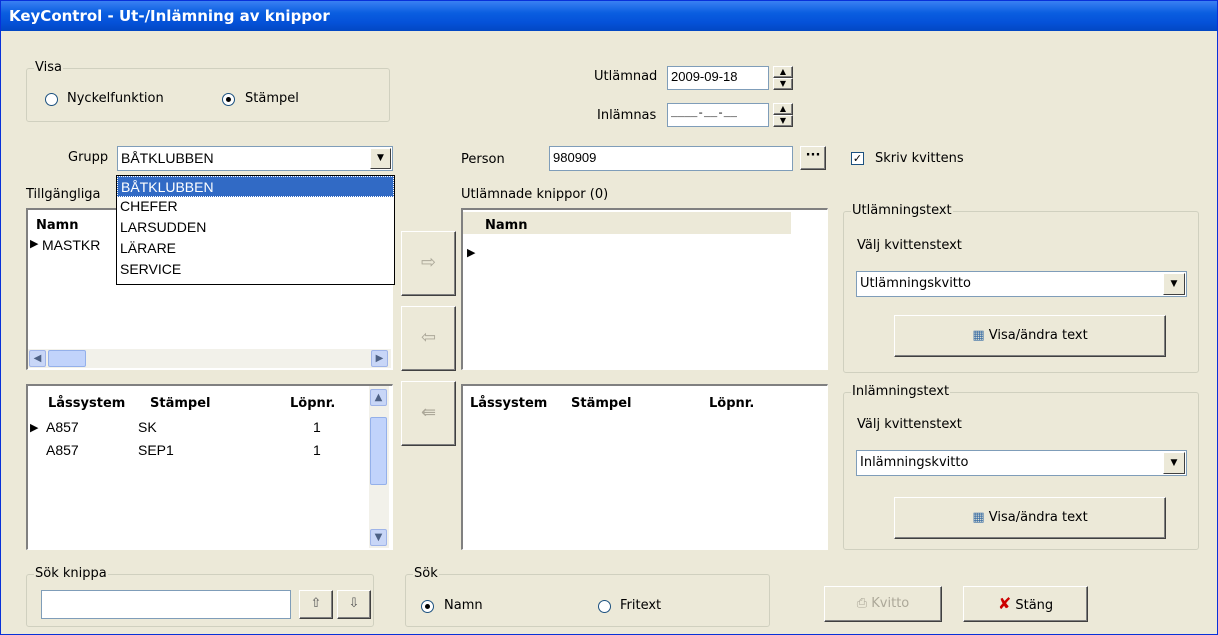 The height and width of the screenshot is (635, 1218). I want to click on scroll-down-icon: ▼, so click(378, 537).